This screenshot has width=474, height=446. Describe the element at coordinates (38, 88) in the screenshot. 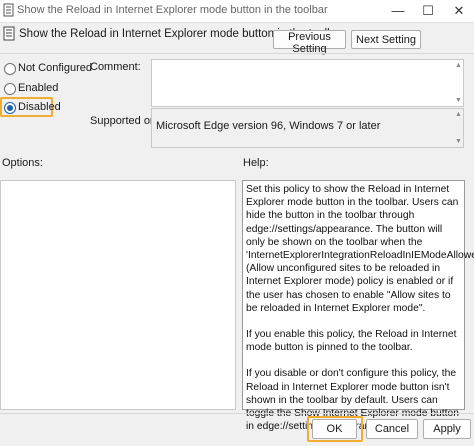

I see `radio-label: Enabled` at that location.